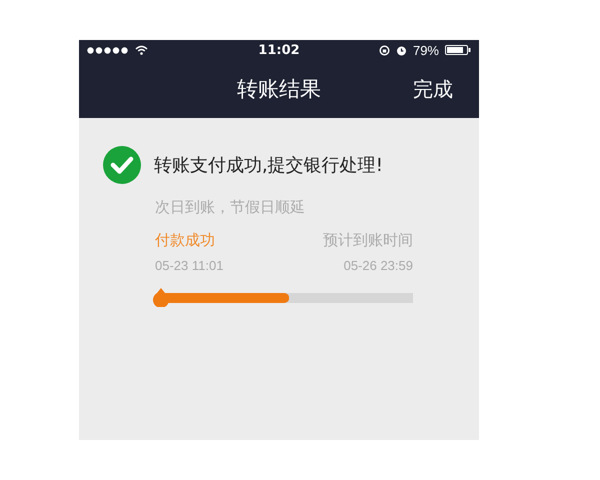  What do you see at coordinates (378, 265) in the screenshot?
I see `step-time: 05-26 23:59` at bounding box center [378, 265].